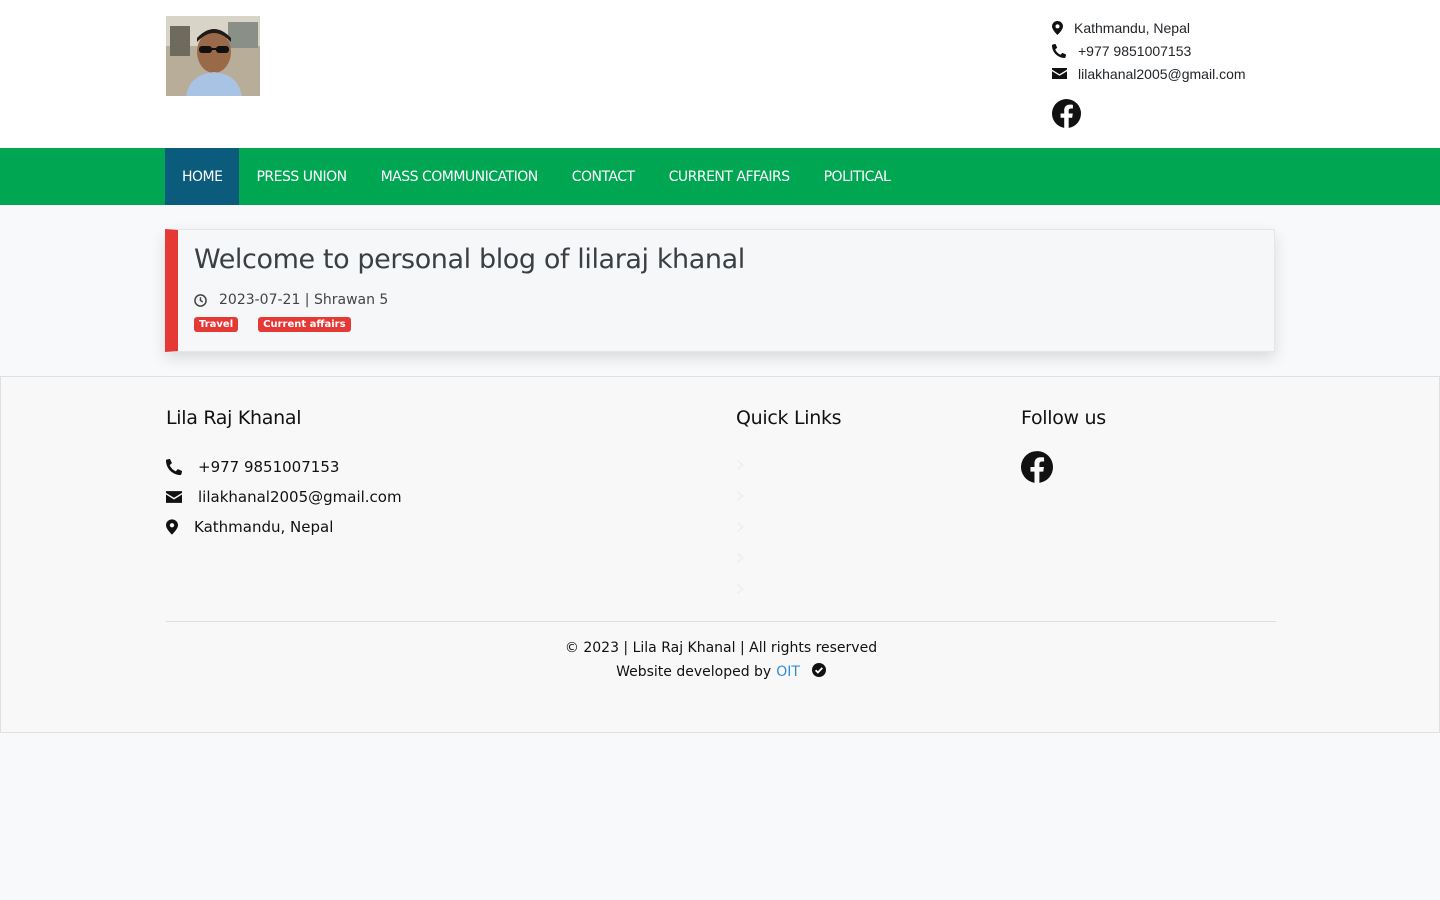 The image size is (1440, 900). Describe the element at coordinates (721, 621) in the screenshot. I see `footer-divider` at that location.